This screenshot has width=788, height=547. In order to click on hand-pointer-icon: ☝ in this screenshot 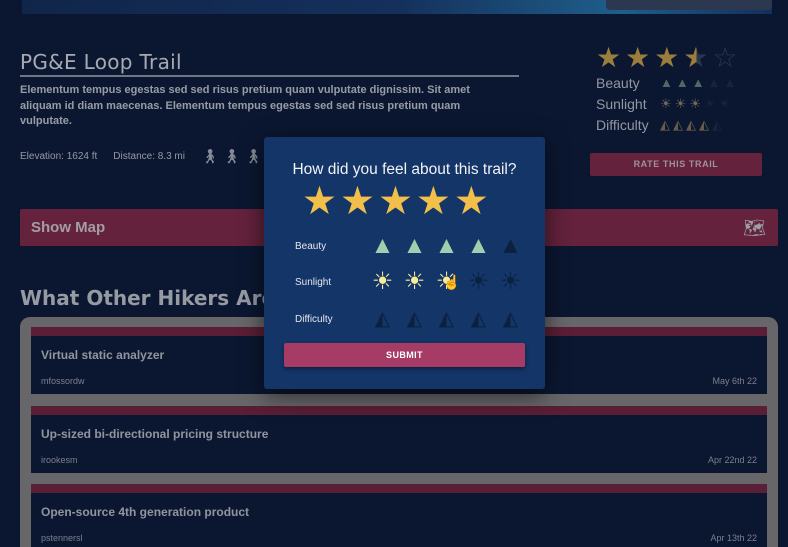, I will do `click(452, 282)`.